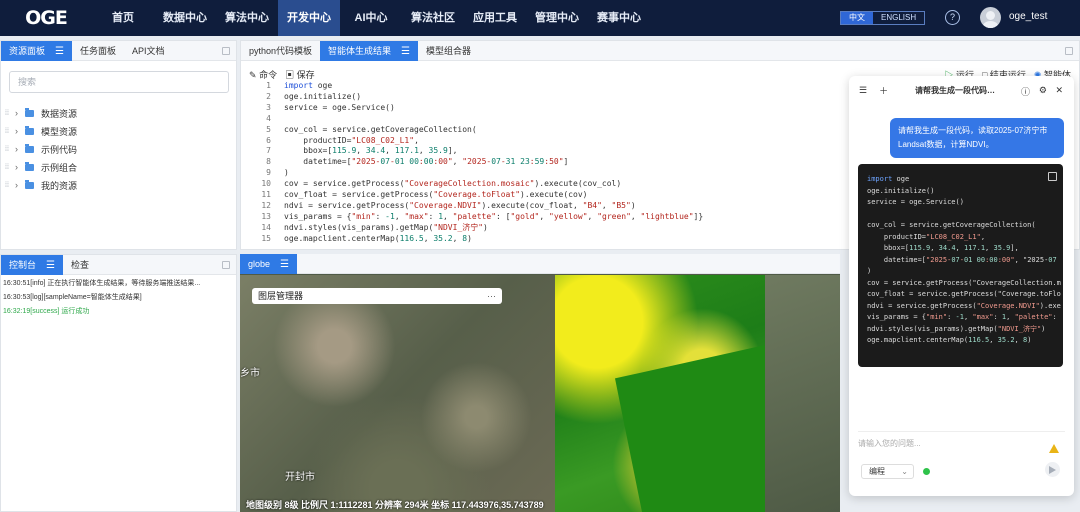  I want to click on copy-icon, so click(1052, 176).